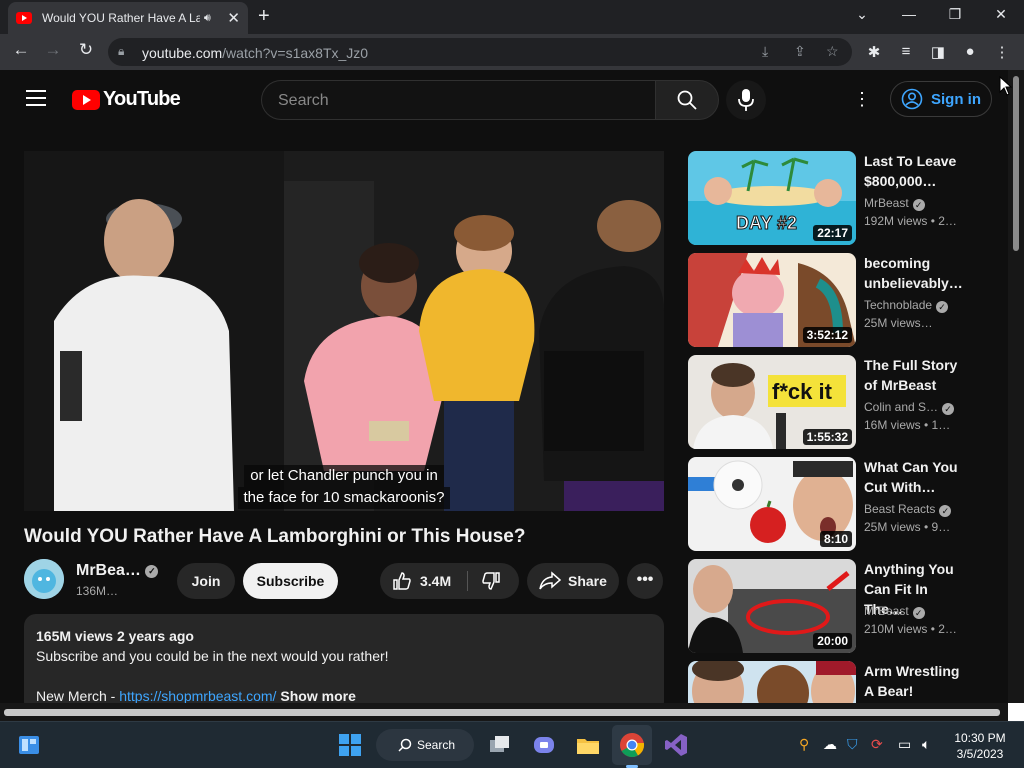  I want to click on like-button: 3.4M, so click(423, 581).